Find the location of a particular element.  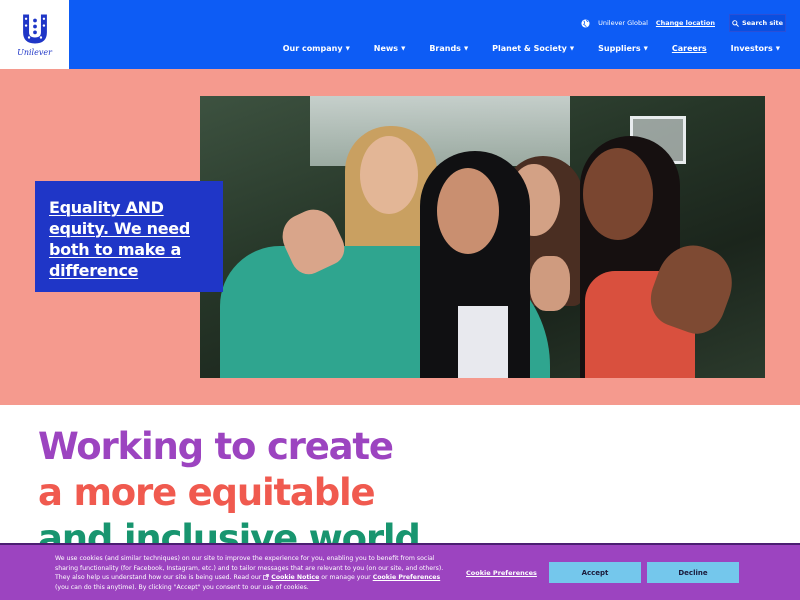

nav-label: Suppliers is located at coordinates (619, 48).